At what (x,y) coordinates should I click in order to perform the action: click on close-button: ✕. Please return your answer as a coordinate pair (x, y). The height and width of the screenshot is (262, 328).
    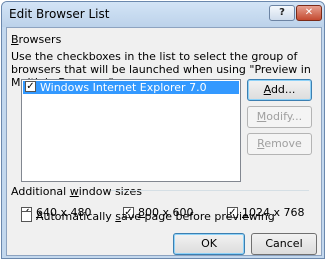
    Looking at the image, I should click on (309, 13).